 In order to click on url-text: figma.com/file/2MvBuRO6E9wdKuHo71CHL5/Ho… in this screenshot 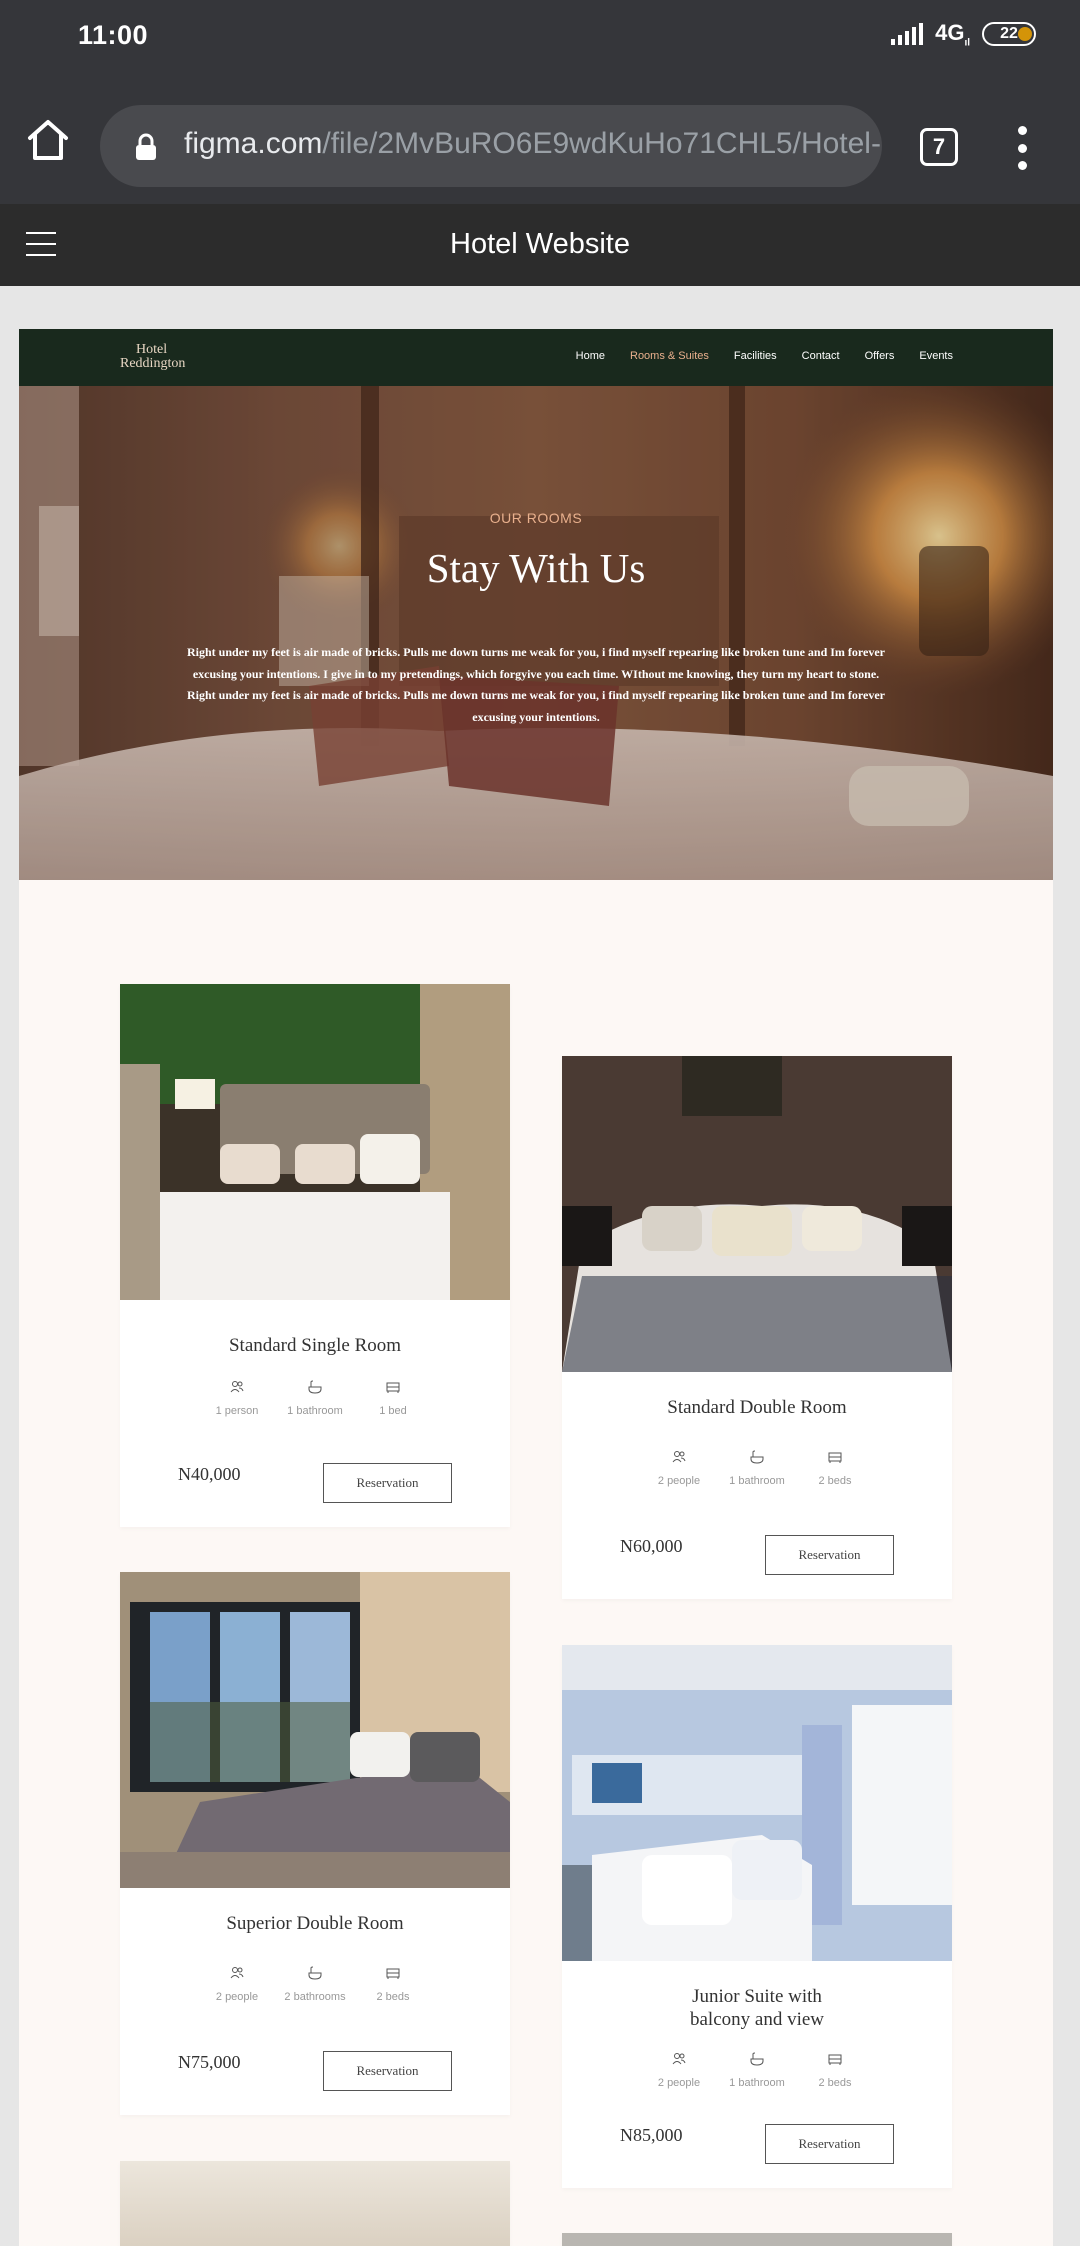, I will do `click(533, 143)`.